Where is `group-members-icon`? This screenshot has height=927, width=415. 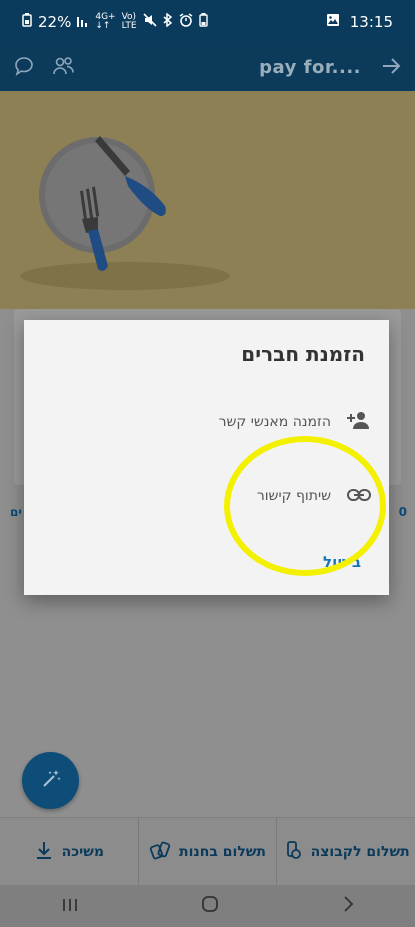
group-members-icon is located at coordinates (64, 68).